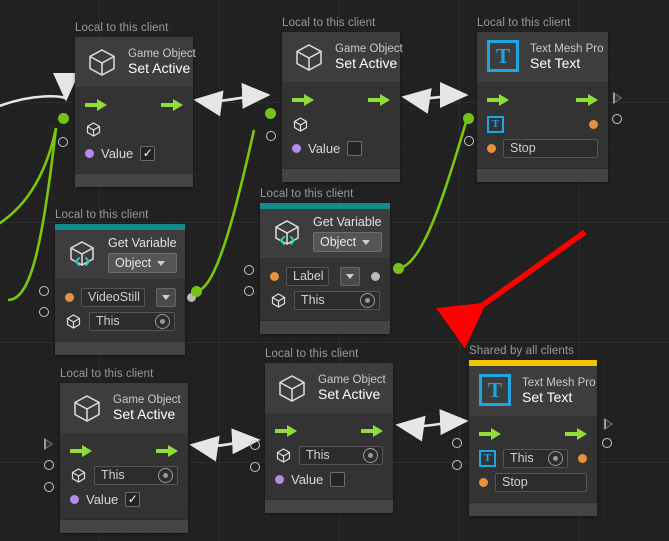  I want to click on value-label: Value, so click(117, 153).